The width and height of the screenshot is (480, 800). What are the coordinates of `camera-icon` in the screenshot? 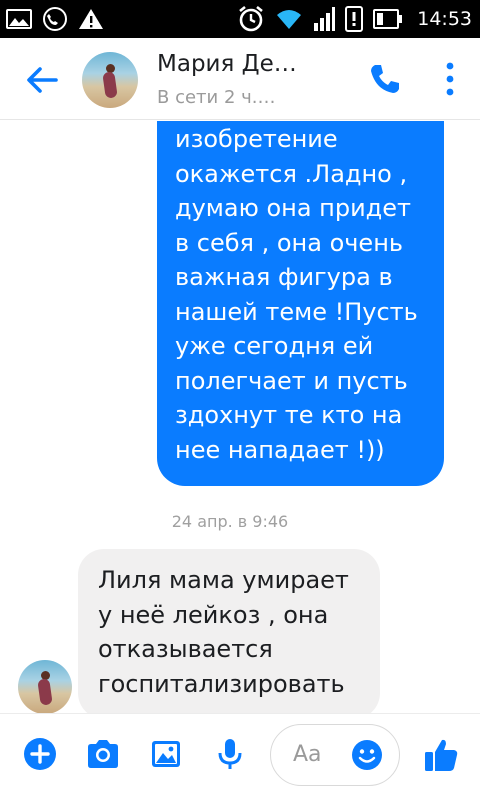 It's located at (103, 754).